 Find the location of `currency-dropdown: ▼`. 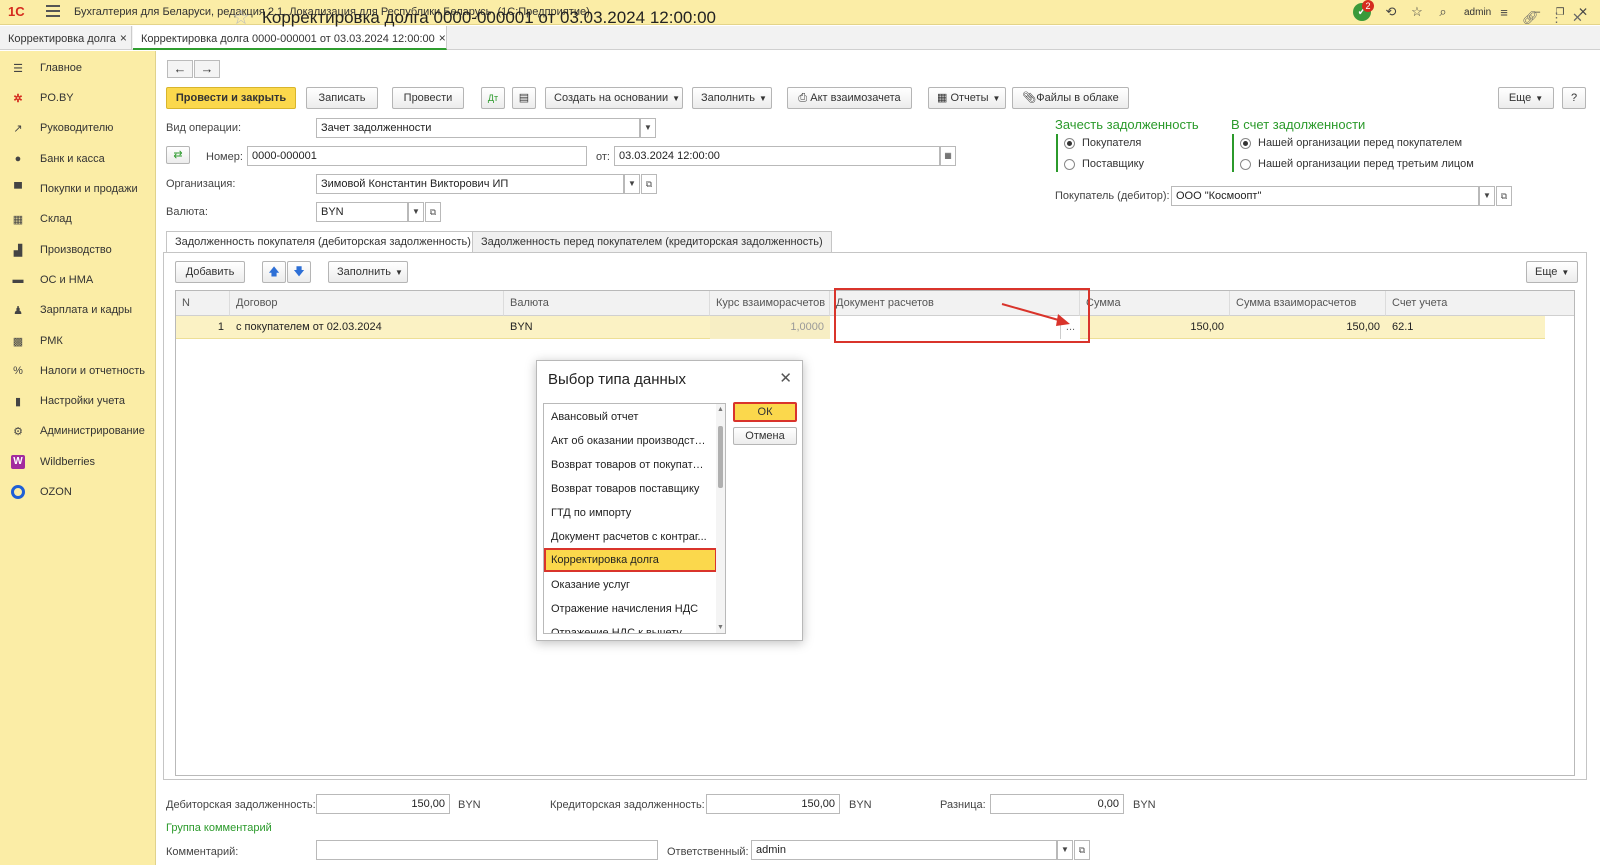

currency-dropdown: ▼ is located at coordinates (416, 212).